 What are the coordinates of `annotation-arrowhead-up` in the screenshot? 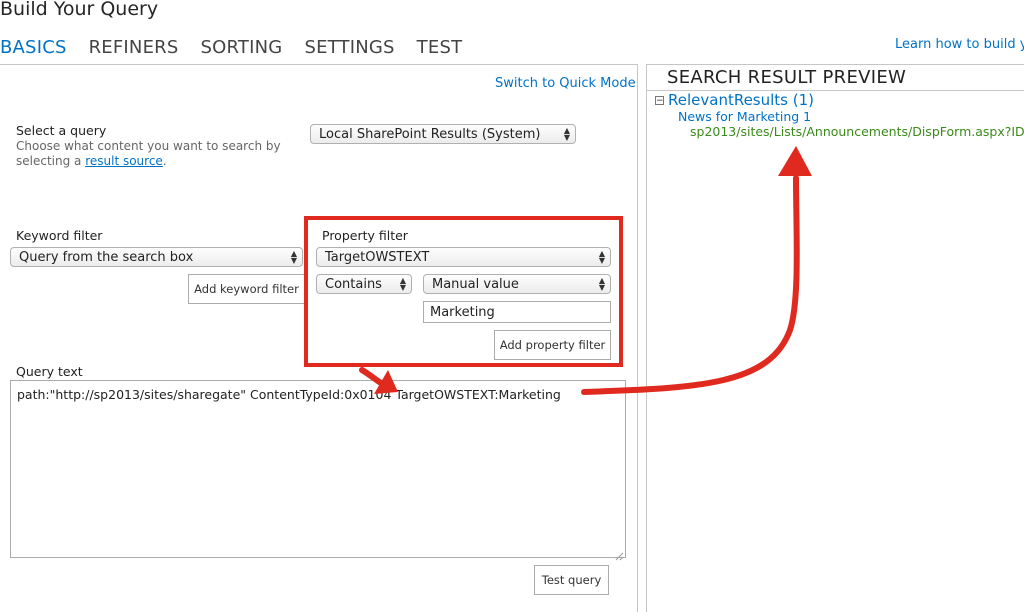 It's located at (795, 161).